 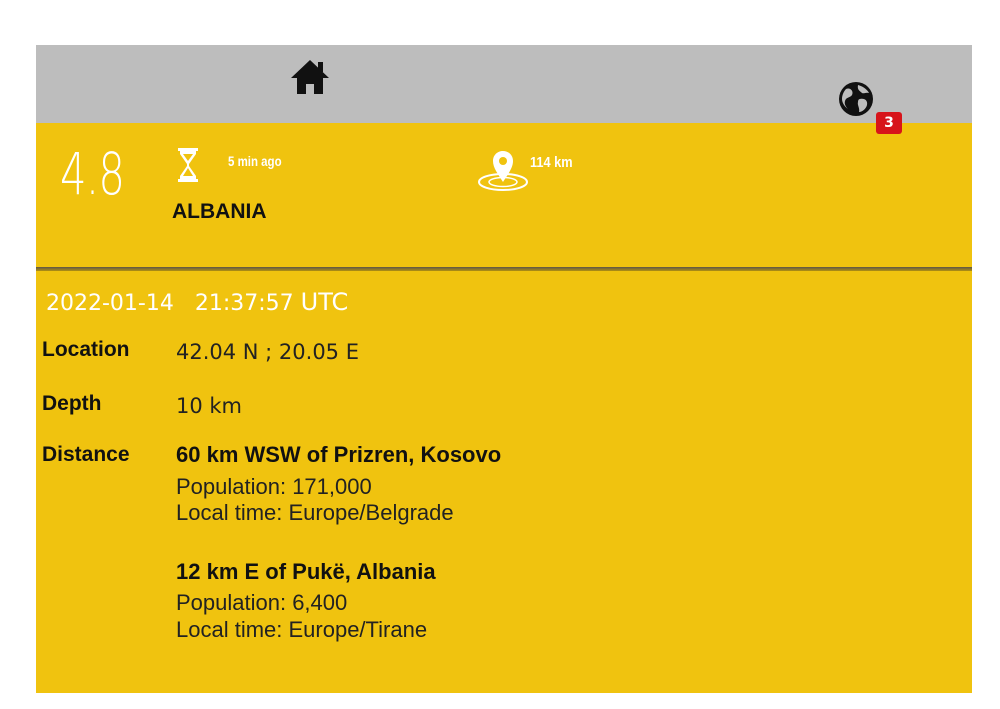 I want to click on home-icon, so click(x=310, y=77).